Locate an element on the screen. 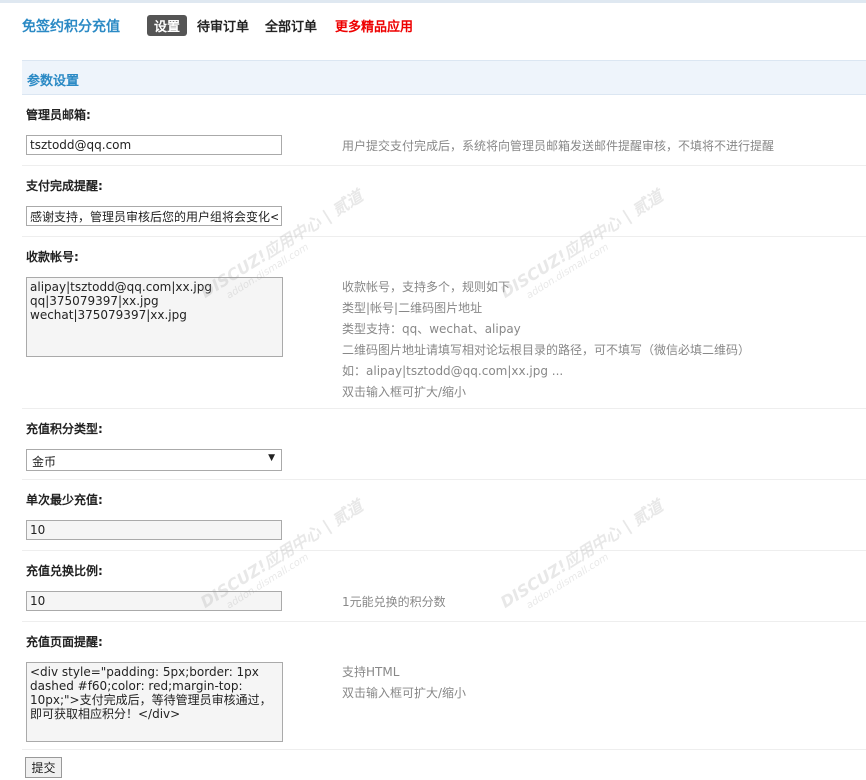  pay-notice-label: 支付完成提醒: is located at coordinates (64, 186).